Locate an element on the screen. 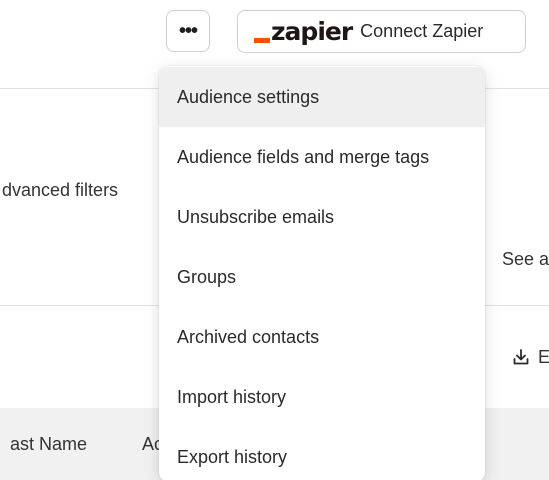 The height and width of the screenshot is (480, 549). connect-zapier-button: zapier Connect Zapier is located at coordinates (381, 31).